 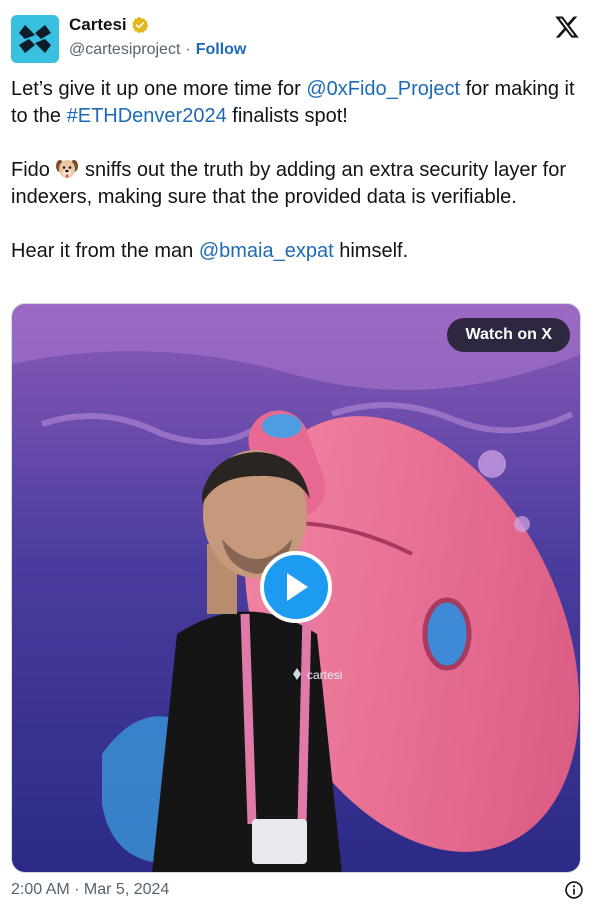 What do you see at coordinates (140, 25) in the screenshot?
I see `verified-badge-icon` at bounding box center [140, 25].